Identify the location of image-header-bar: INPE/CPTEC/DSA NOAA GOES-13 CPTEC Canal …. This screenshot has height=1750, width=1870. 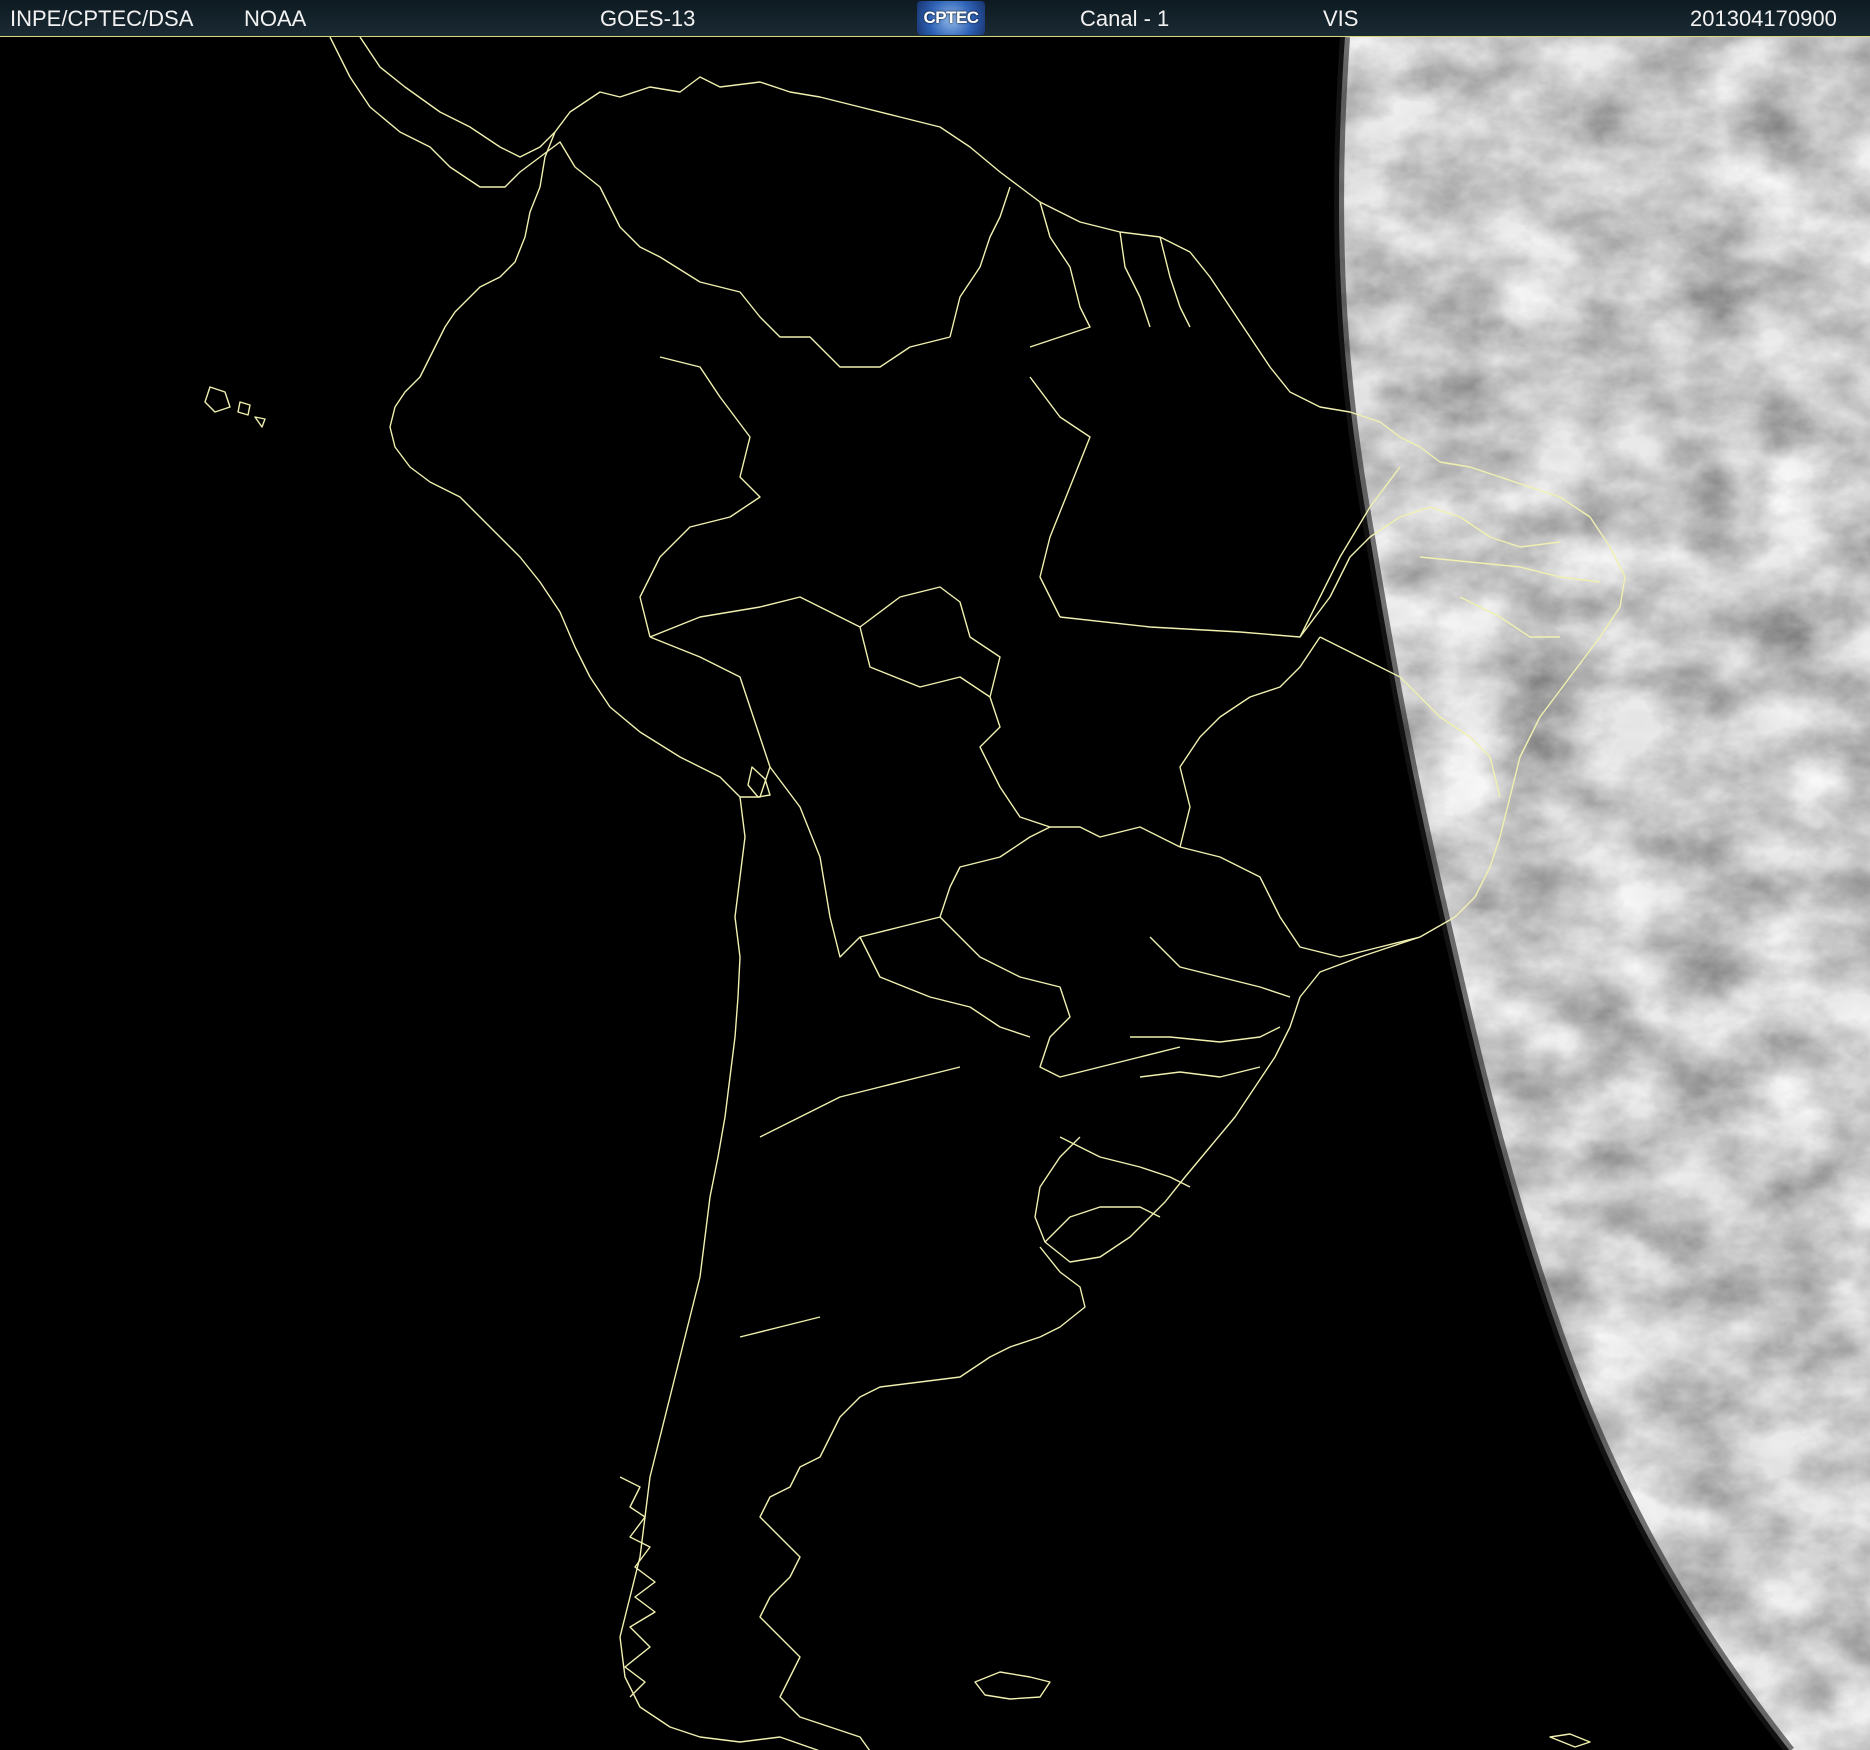
(935, 18).